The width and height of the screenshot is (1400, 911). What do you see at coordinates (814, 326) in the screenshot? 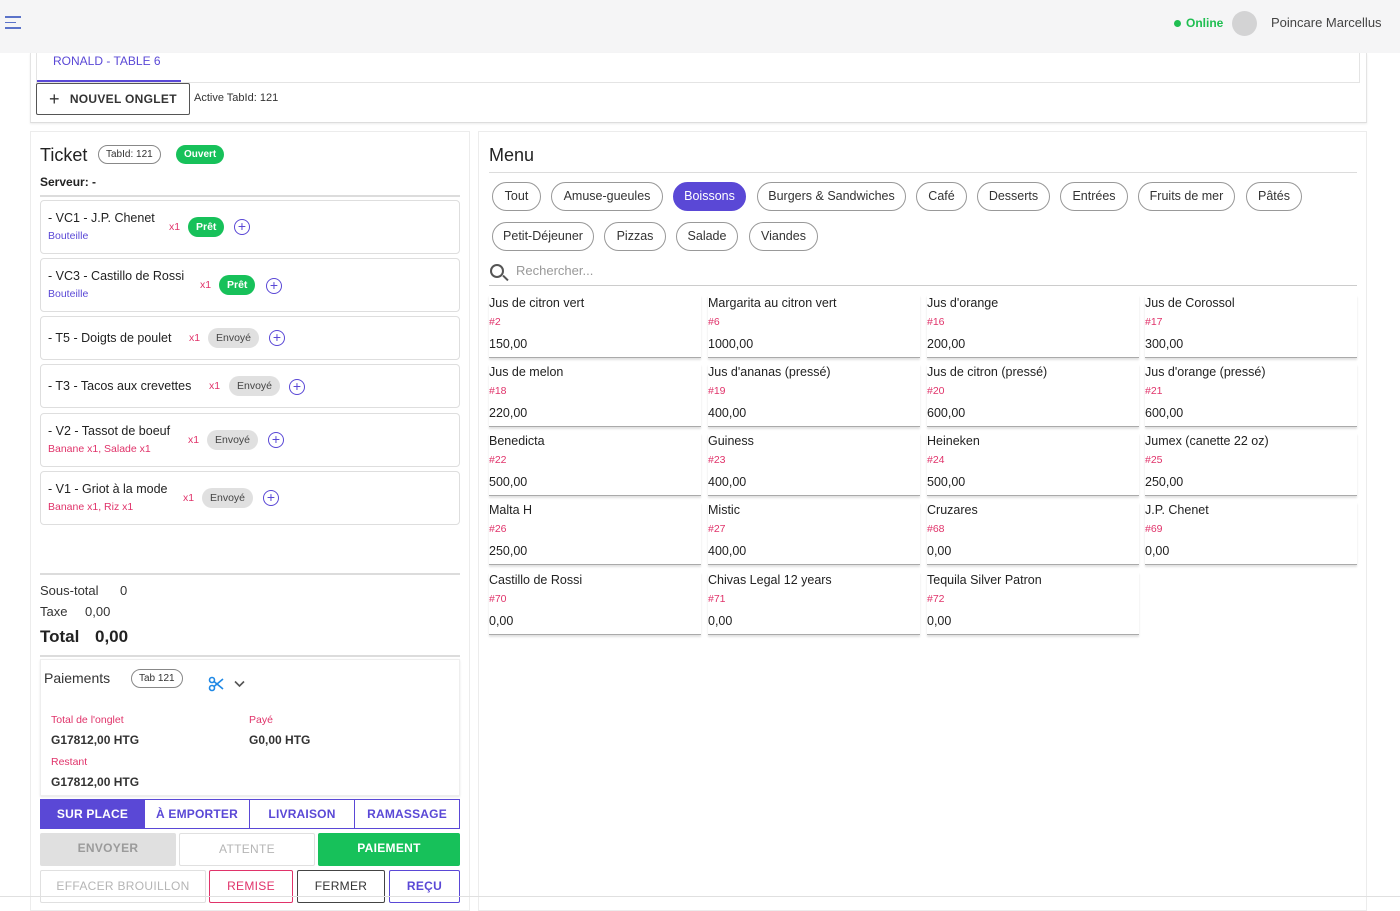
I see `menu-item-card: Margarita au citron vert #6 1000,00` at bounding box center [814, 326].